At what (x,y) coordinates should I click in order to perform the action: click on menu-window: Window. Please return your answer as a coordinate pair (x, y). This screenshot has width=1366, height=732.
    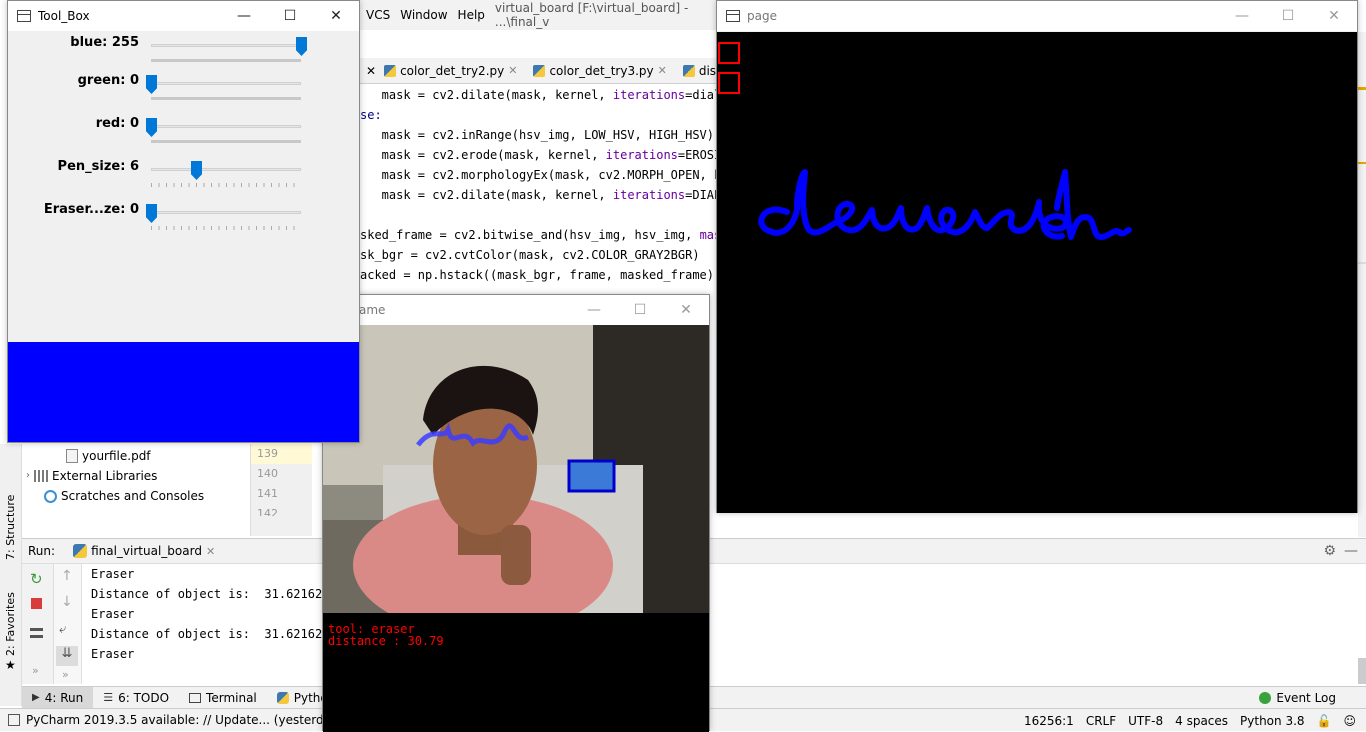
    Looking at the image, I should click on (423, 15).